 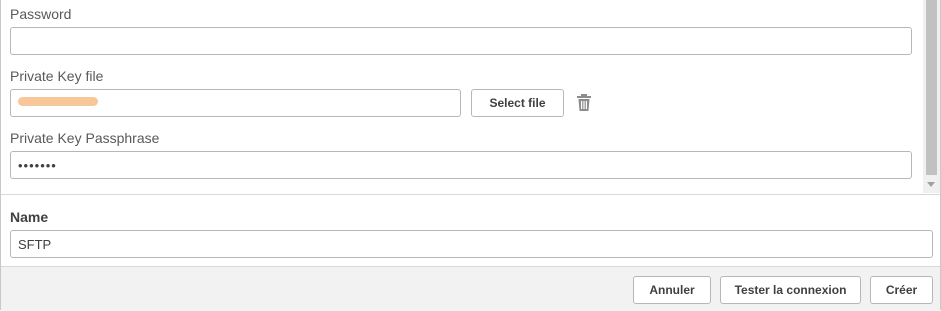 What do you see at coordinates (584, 103) in the screenshot?
I see `trash-icon` at bounding box center [584, 103].